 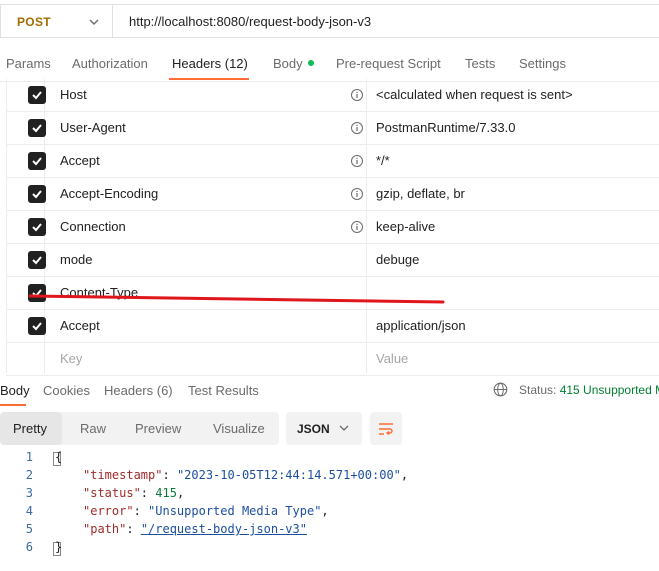 I want to click on new-header-key-input: Key, so click(x=71, y=358).